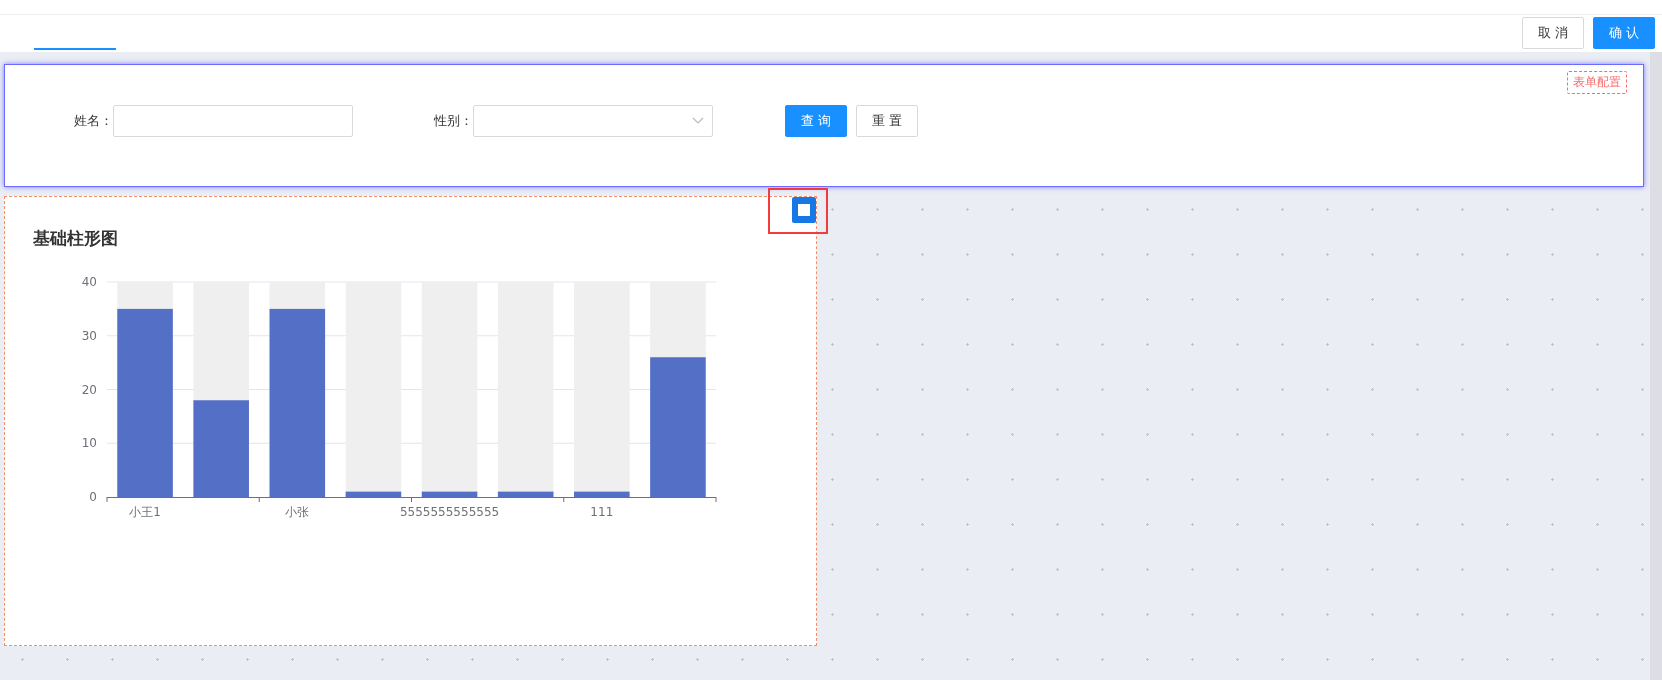 The image size is (1662, 680). What do you see at coordinates (89, 282) in the screenshot?
I see `y-tick-label: 40` at bounding box center [89, 282].